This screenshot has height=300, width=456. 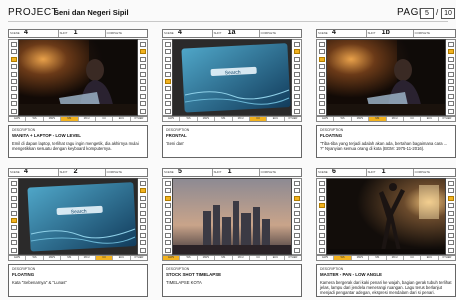 I want to click on scene-field: SCENE 6, so click(x=342, y=172).